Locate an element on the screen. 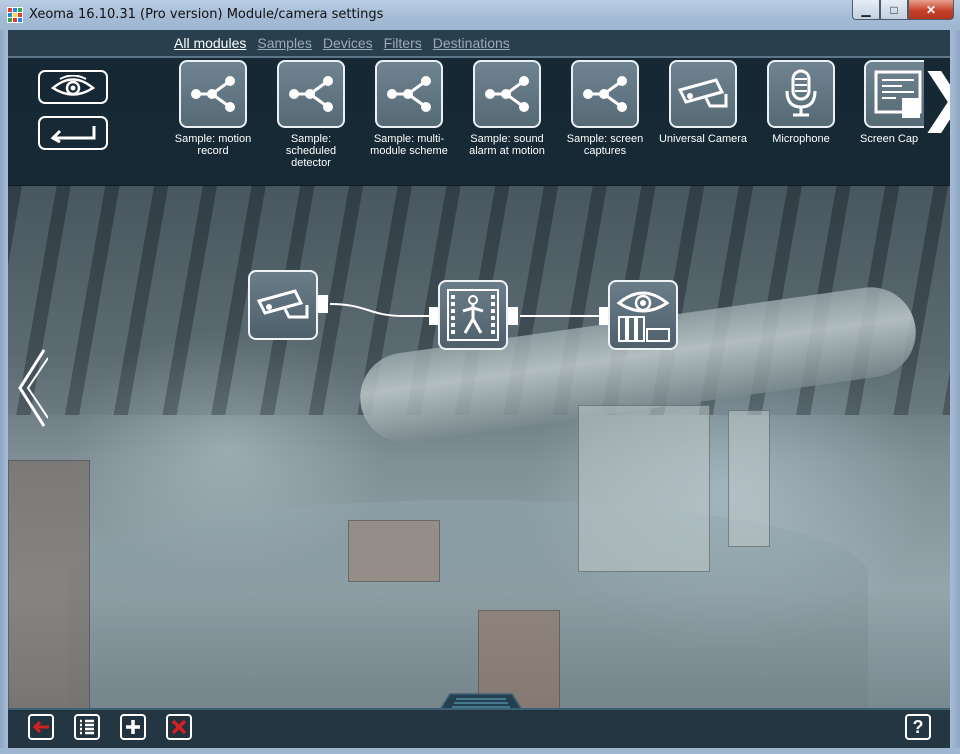 This screenshot has width=960, height=754. bottom-toolbar is located at coordinates (479, 728).